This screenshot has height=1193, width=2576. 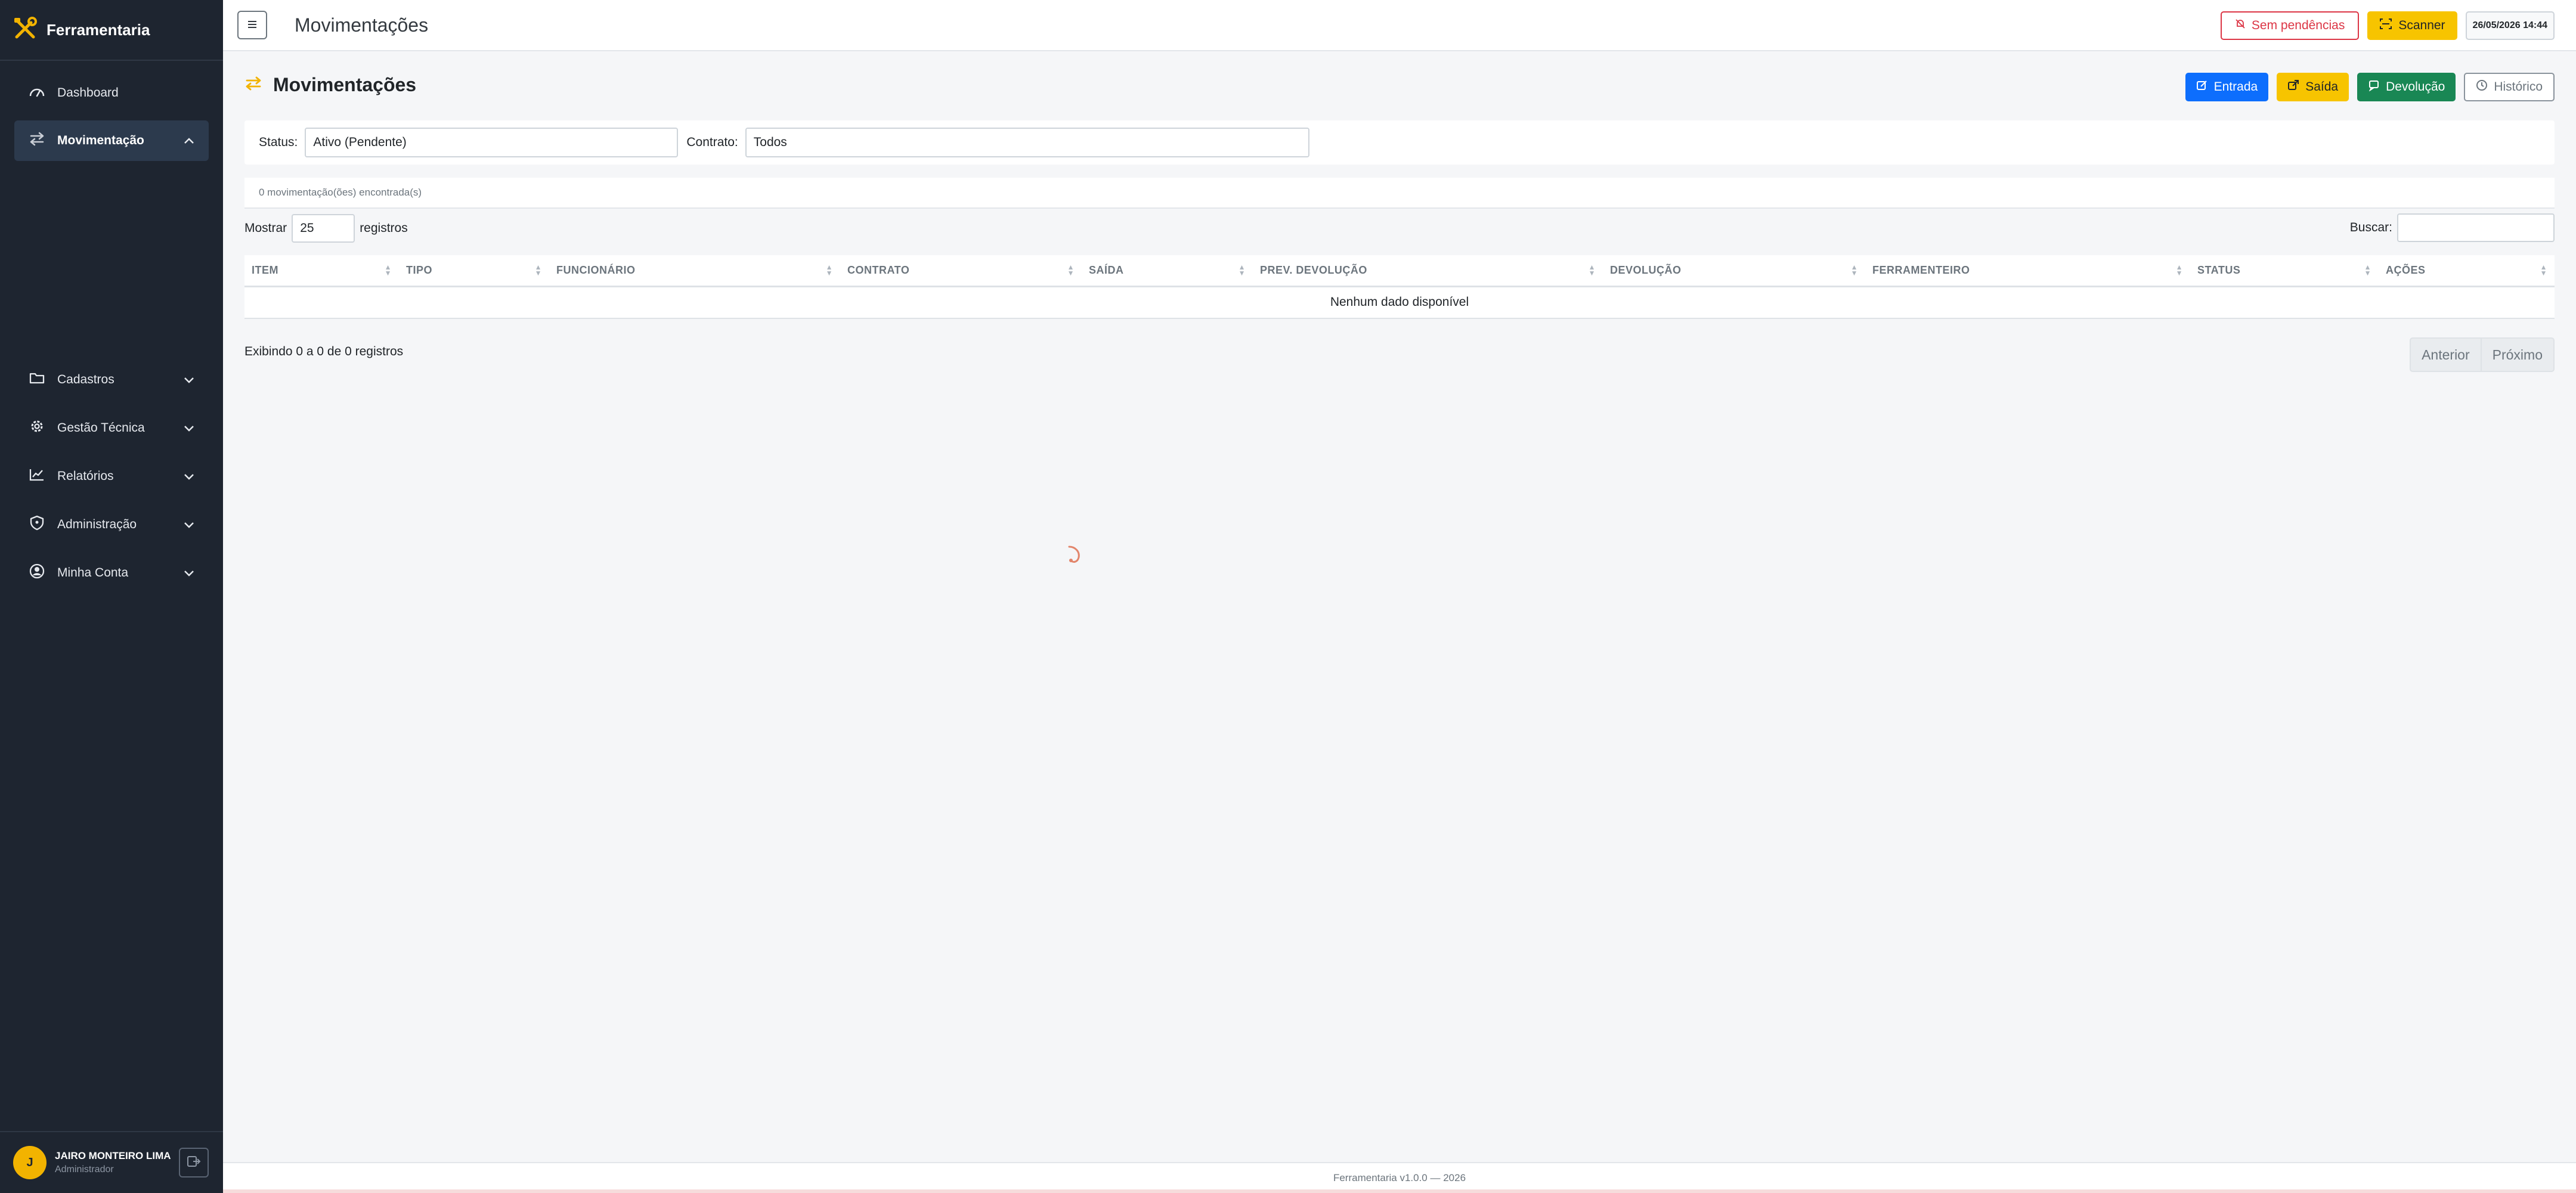 I want to click on column-header-contrato: CONTRATO ▲ ▼, so click(x=961, y=271).